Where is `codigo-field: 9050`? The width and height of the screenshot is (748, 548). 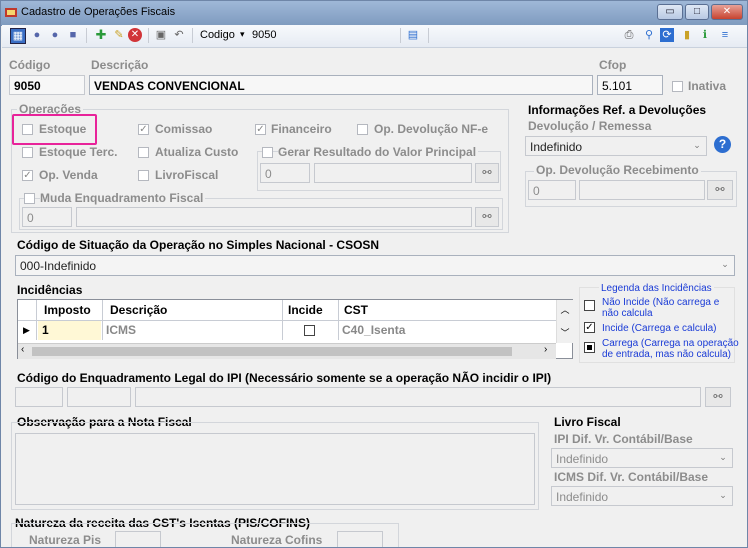
codigo-field: 9050 is located at coordinates (47, 85).